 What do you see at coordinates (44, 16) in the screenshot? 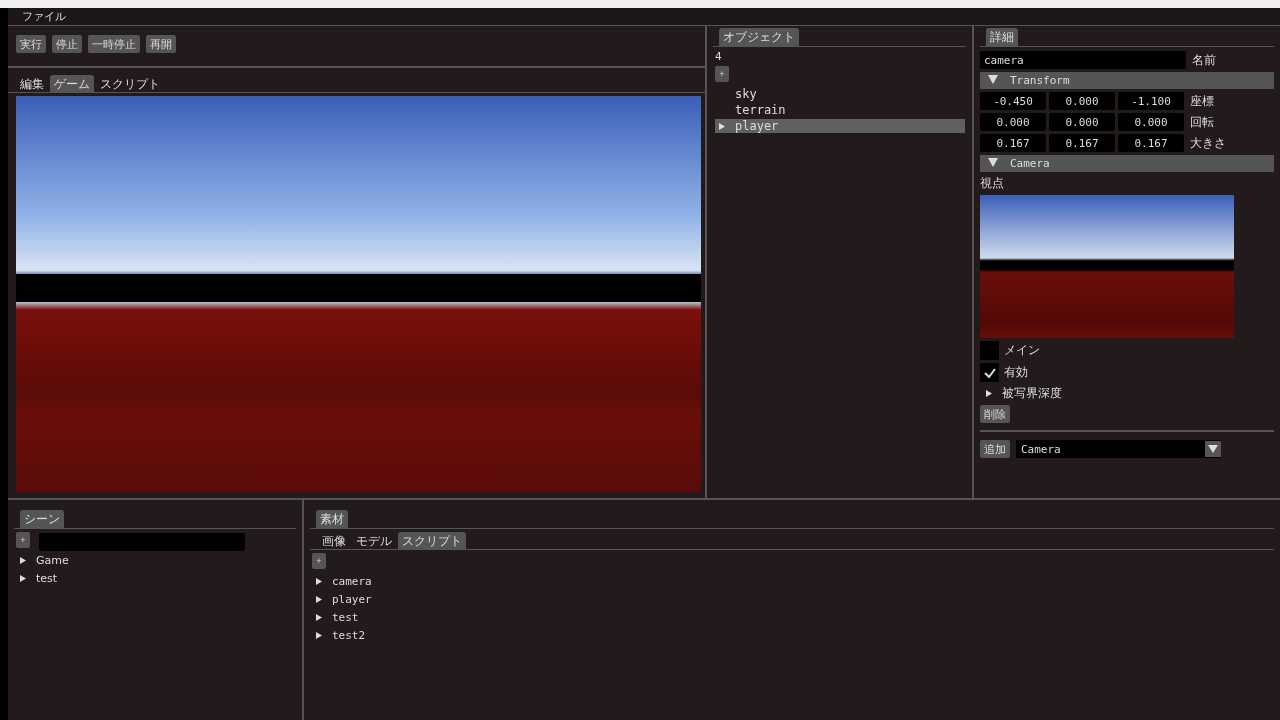
I see `menu-item: ファイル` at bounding box center [44, 16].